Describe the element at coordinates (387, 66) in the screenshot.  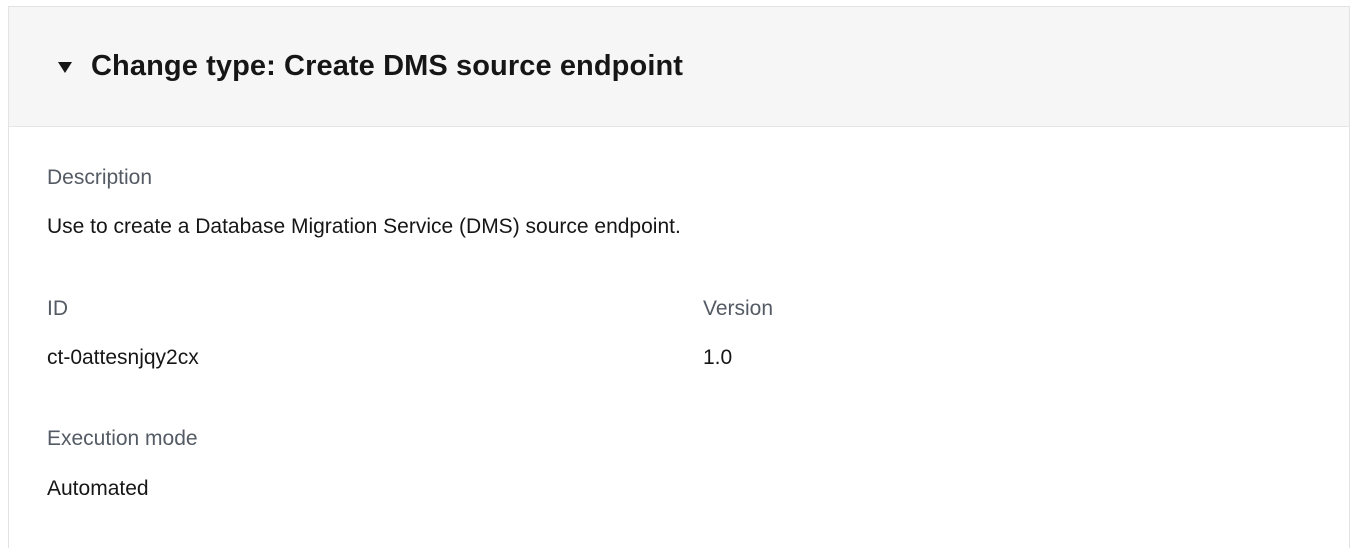
I see `panel-title: Change type: Create DMS source endpoint` at that location.